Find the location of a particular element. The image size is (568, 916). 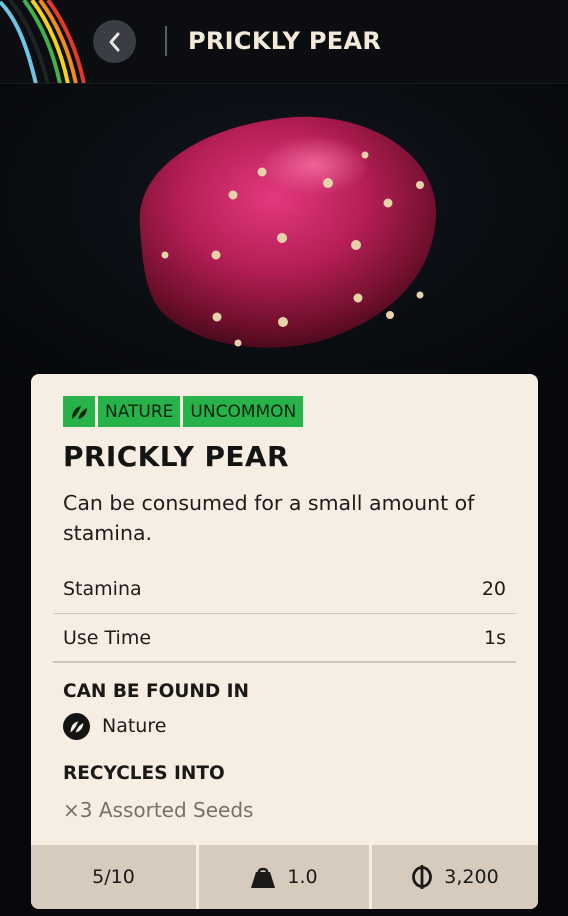

item-name: PRICKLY PEAR is located at coordinates (176, 456).